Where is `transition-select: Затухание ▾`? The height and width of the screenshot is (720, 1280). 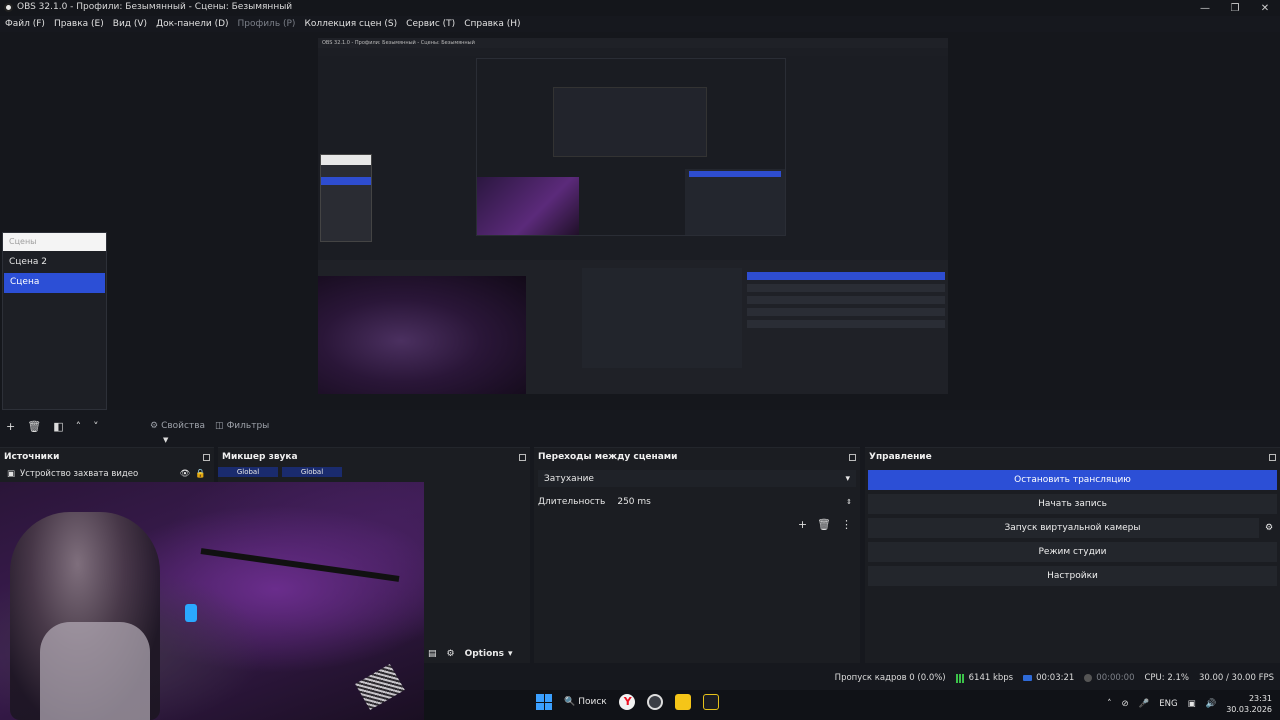 transition-select: Затухание ▾ is located at coordinates (697, 478).